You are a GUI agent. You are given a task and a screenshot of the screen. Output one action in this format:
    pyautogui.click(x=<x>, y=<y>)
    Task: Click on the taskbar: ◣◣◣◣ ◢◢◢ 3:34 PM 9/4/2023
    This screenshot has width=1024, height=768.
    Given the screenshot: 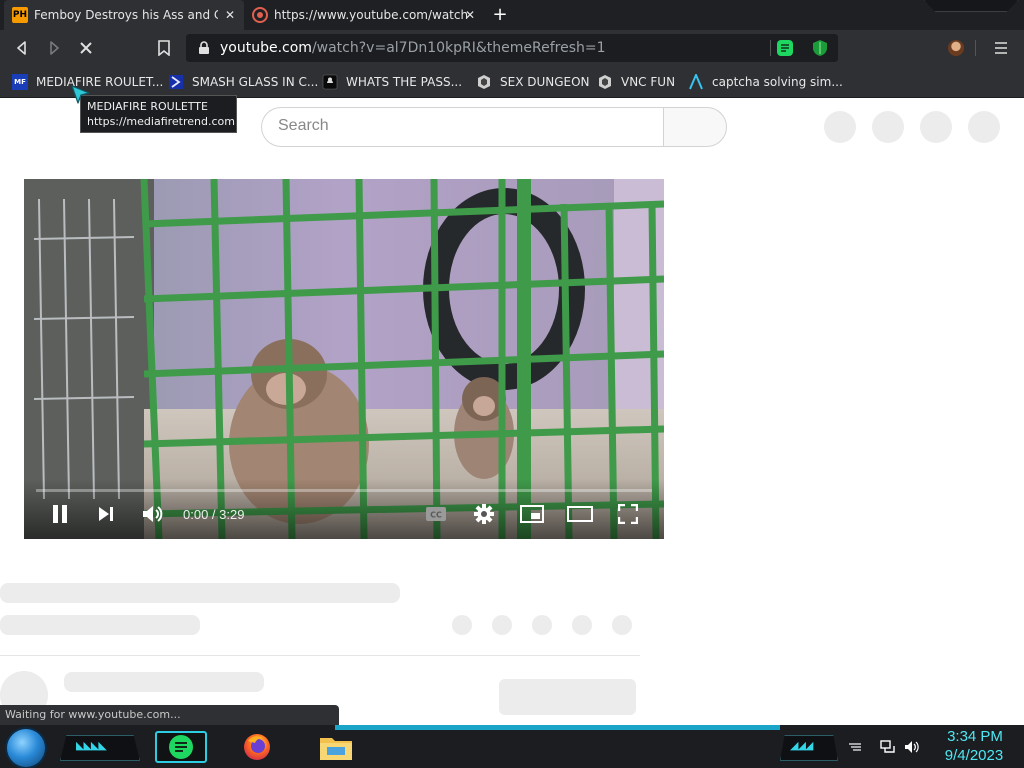 What is the action you would take?
    pyautogui.click(x=512, y=746)
    